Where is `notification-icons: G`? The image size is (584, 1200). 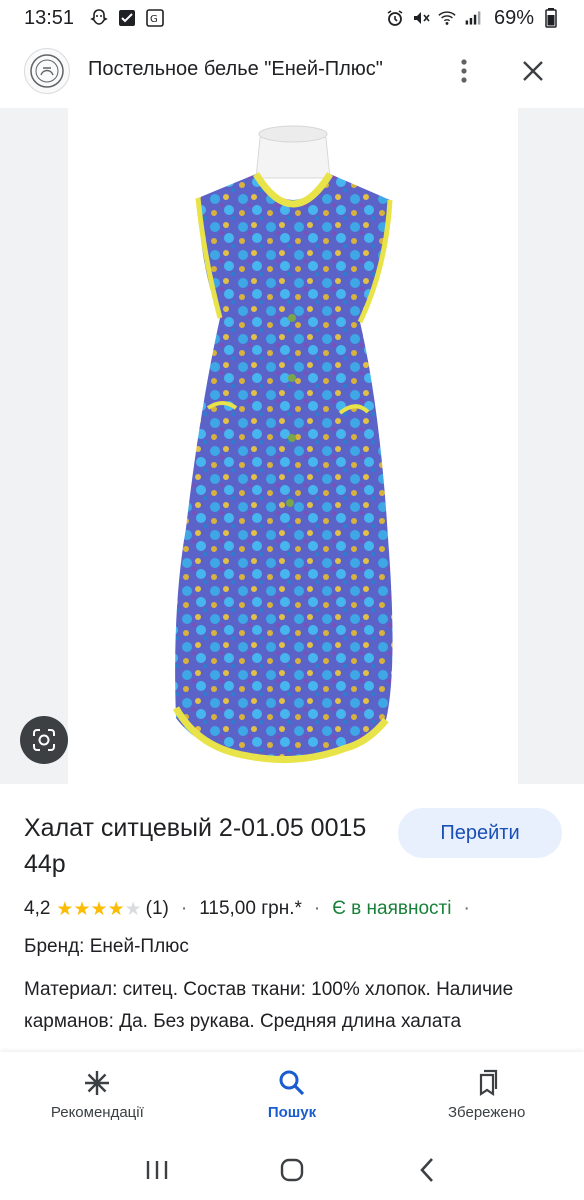
notification-icons: G is located at coordinates (127, 18).